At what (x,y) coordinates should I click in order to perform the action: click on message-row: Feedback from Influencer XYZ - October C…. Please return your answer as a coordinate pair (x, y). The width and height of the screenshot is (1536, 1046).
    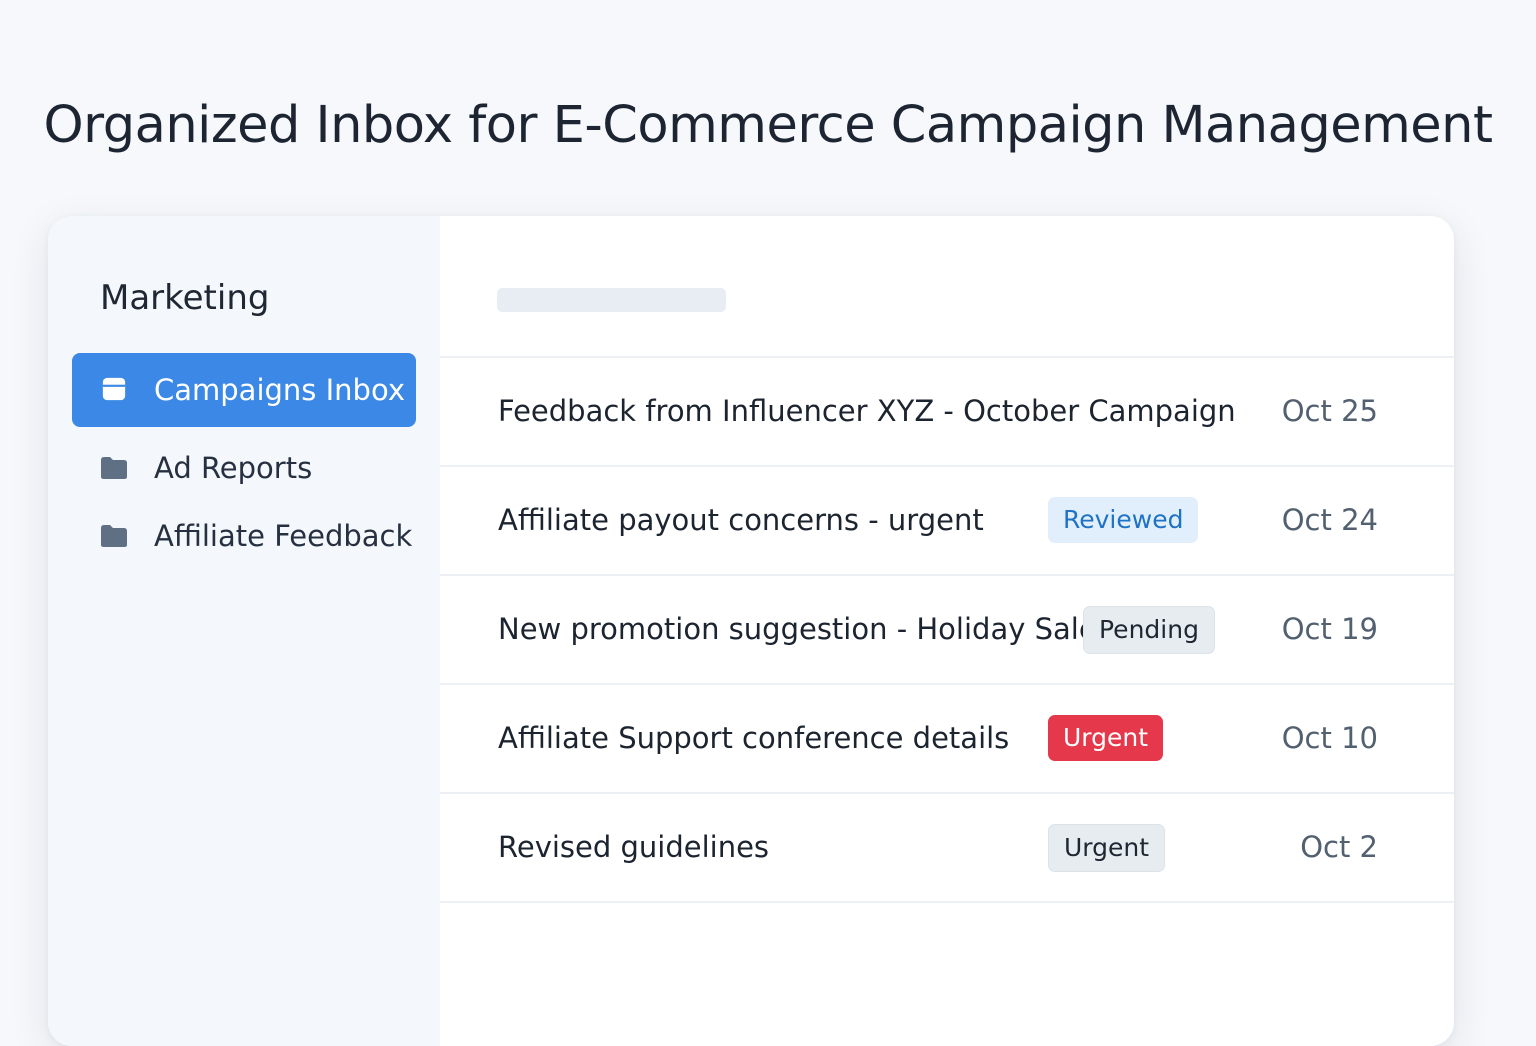
    Looking at the image, I should click on (947, 412).